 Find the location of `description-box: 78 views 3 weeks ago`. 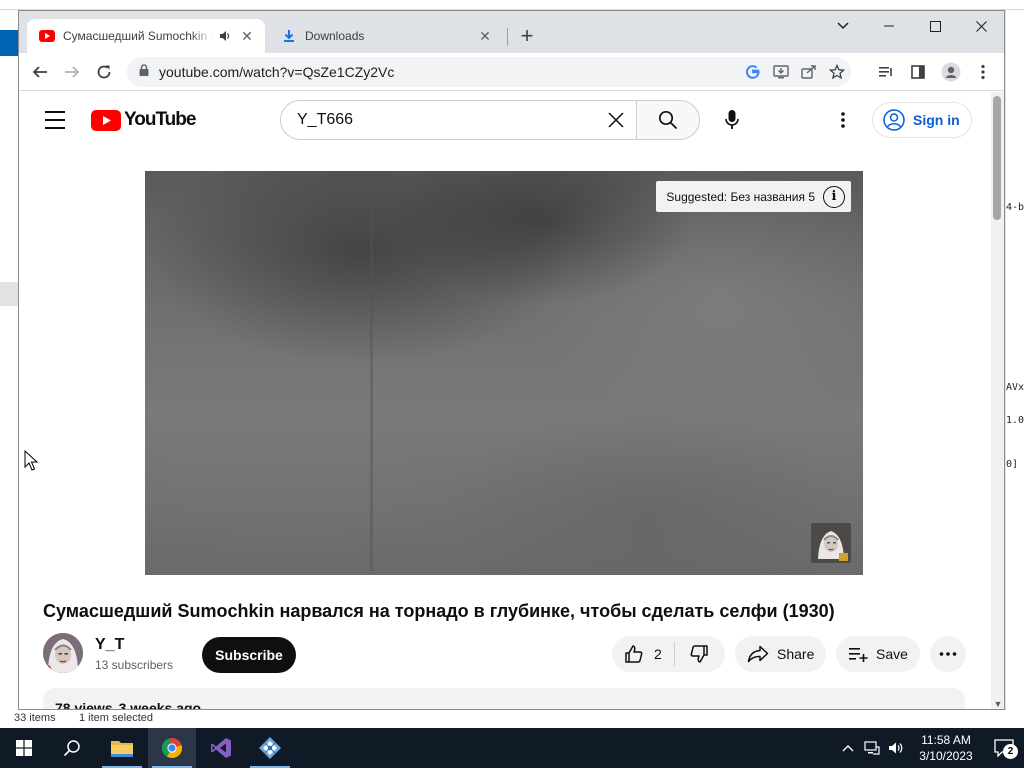

description-box: 78 views 3 weeks ago is located at coordinates (504, 699).